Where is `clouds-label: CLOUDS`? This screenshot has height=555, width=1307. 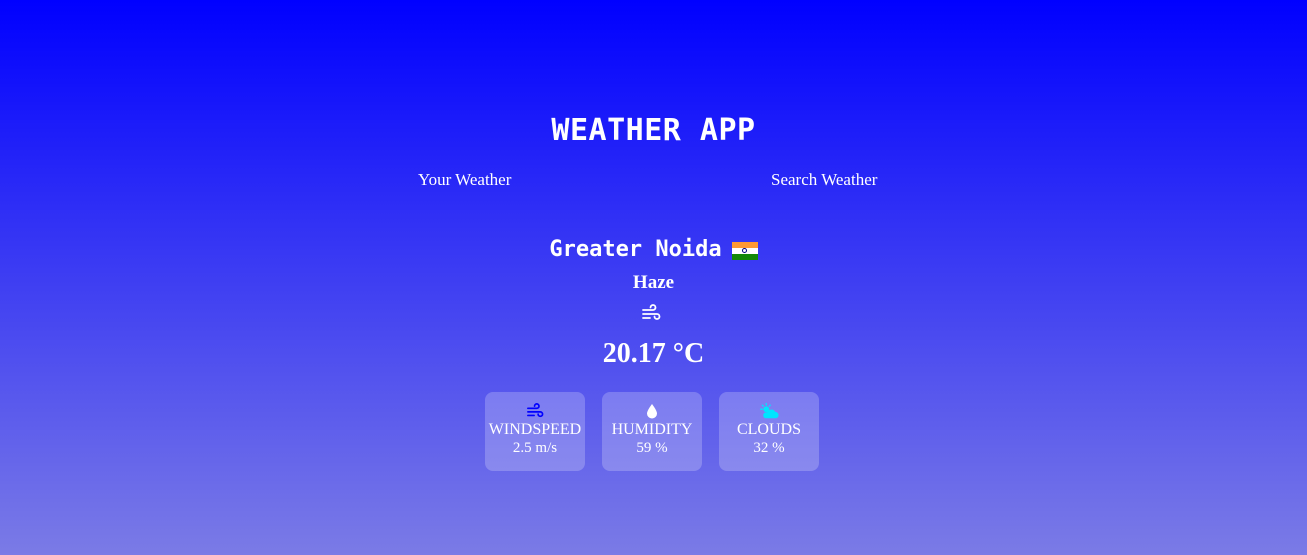
clouds-label: CLOUDS is located at coordinates (768, 429).